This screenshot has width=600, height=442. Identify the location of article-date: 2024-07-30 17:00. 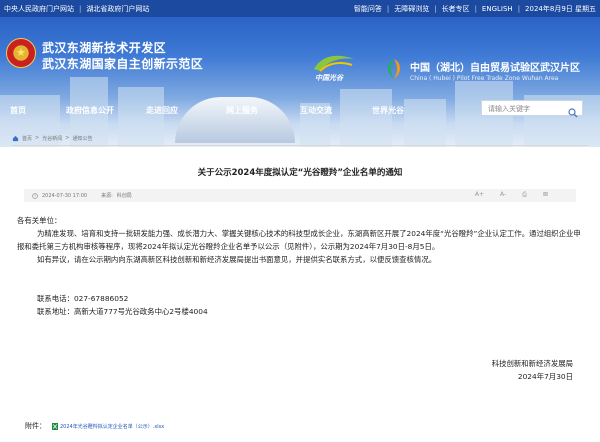
(65, 195).